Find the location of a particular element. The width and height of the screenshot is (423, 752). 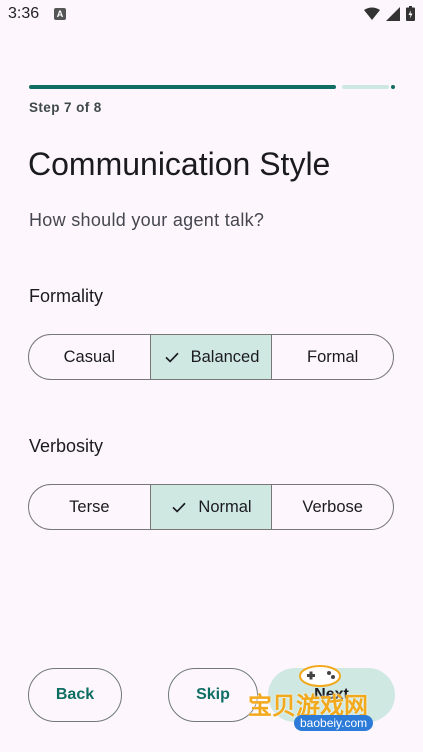

formality-option-formal: Formal is located at coordinates (332, 357).